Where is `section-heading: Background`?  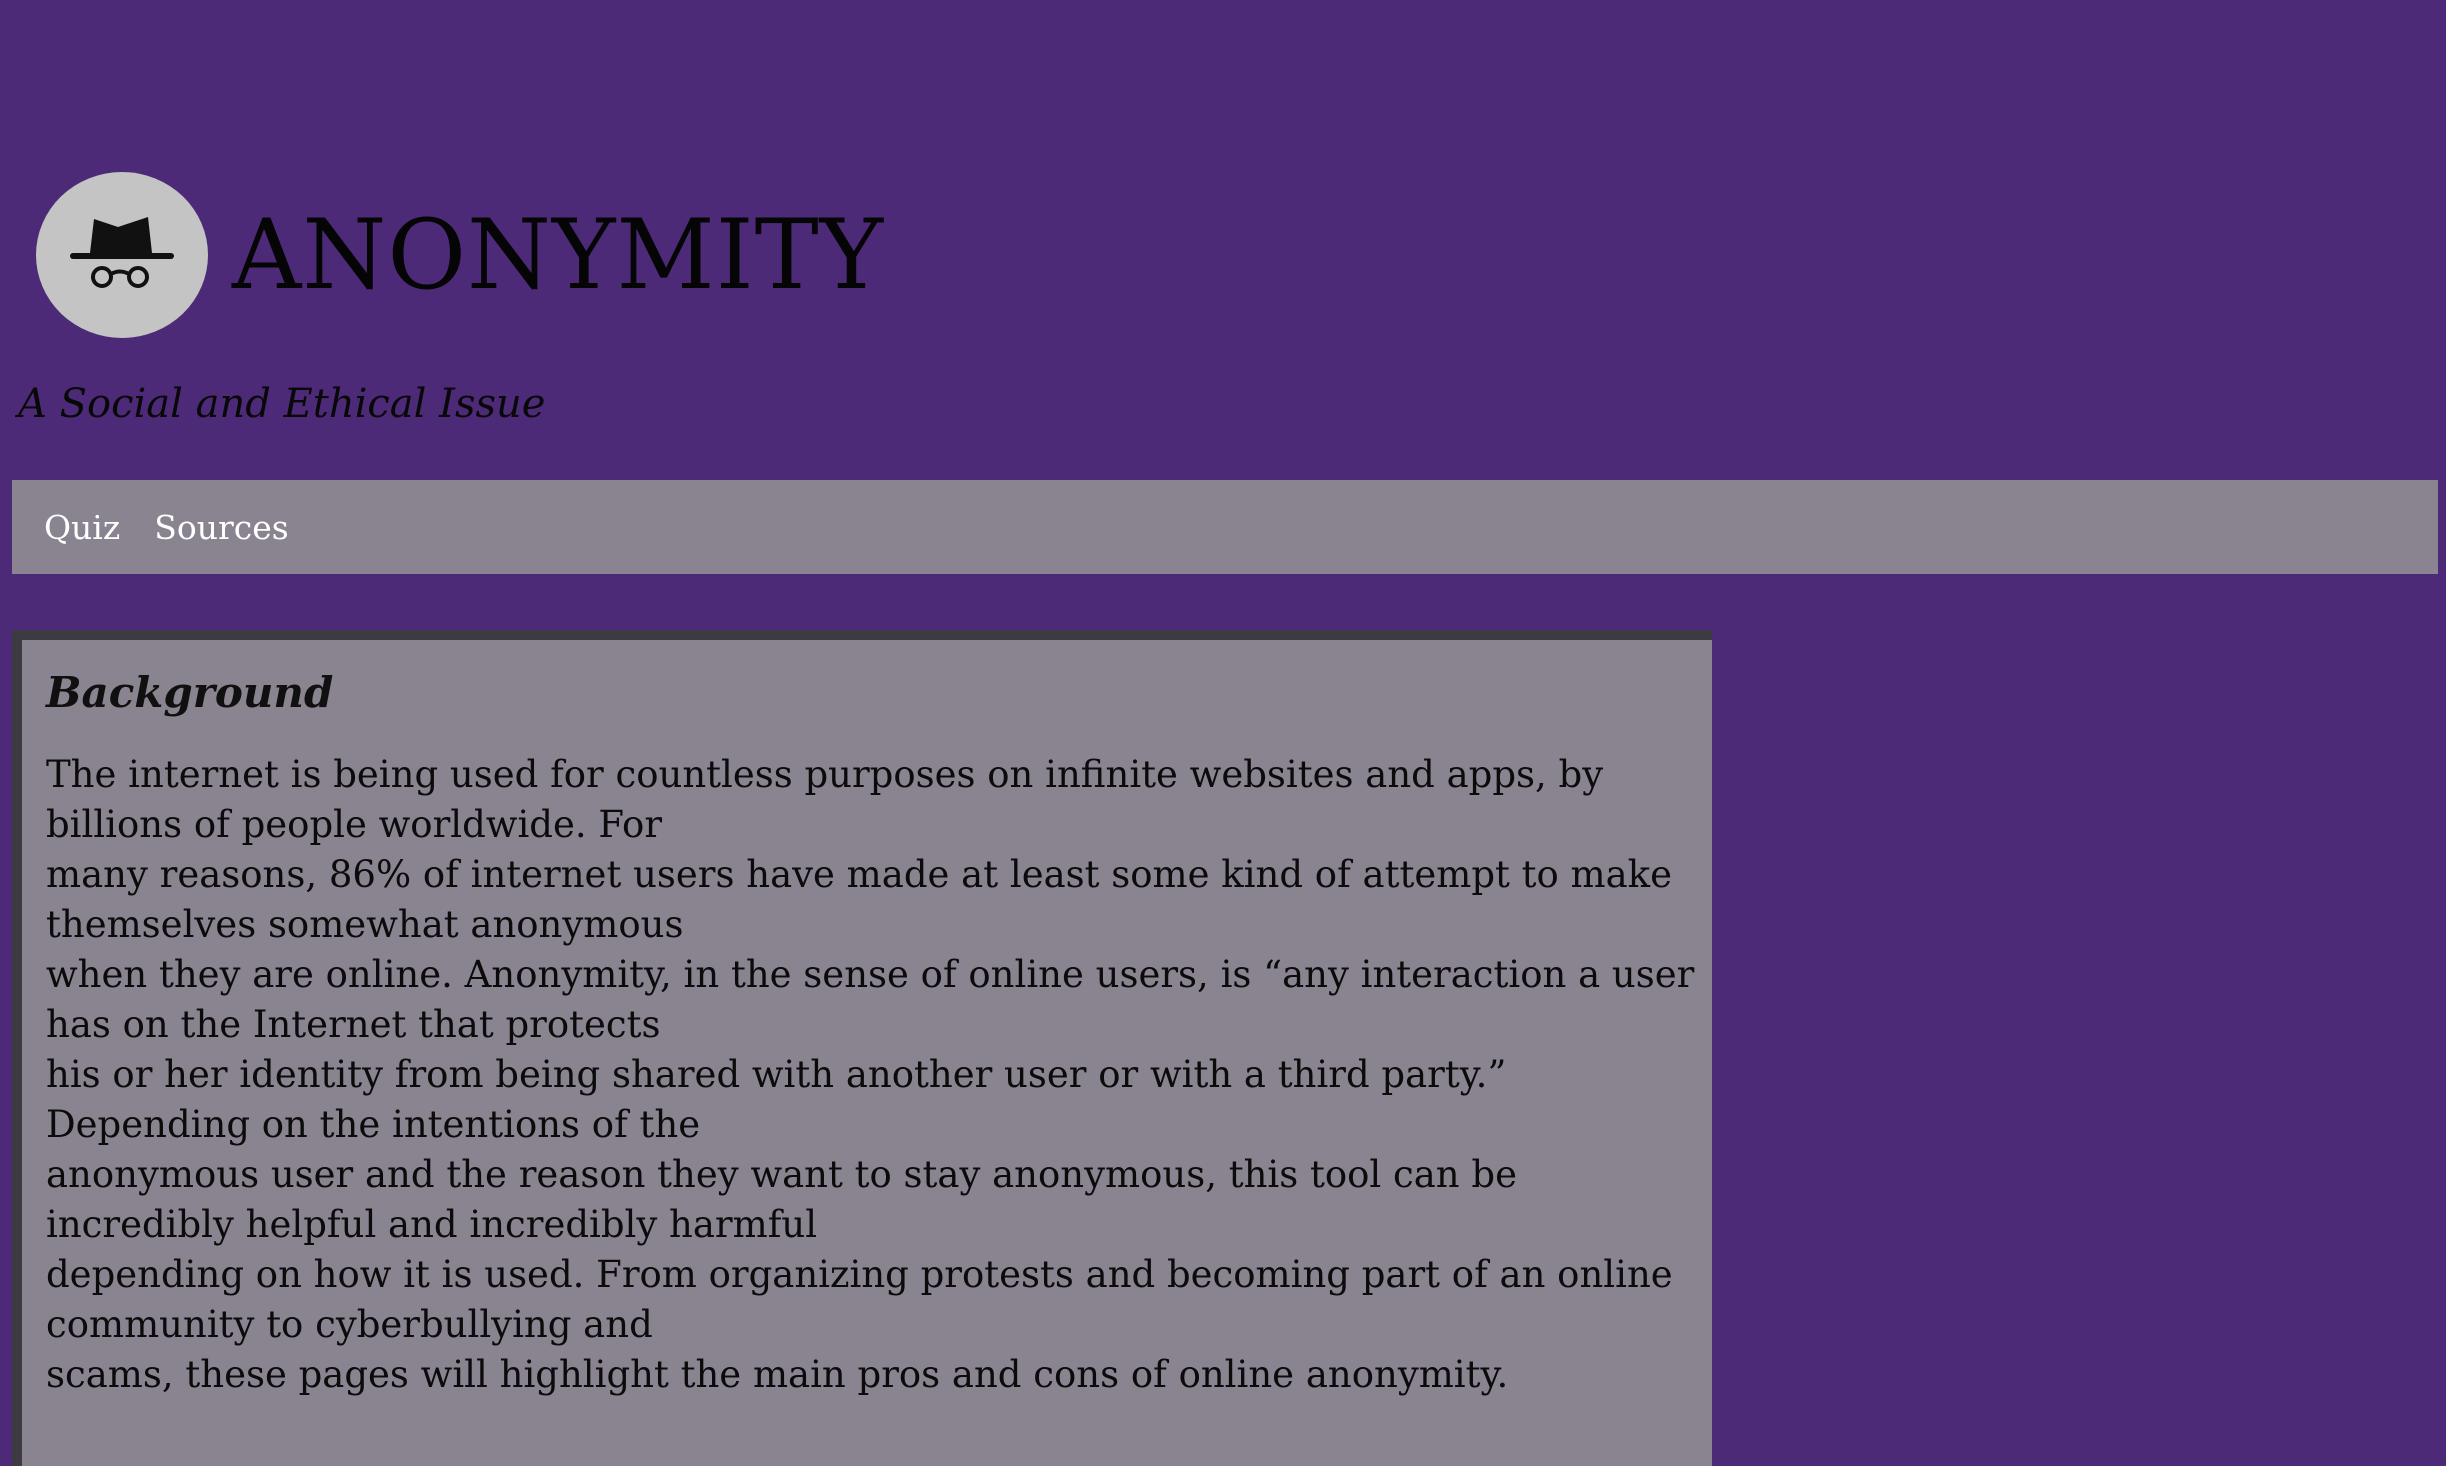 section-heading: Background is located at coordinates (190, 692).